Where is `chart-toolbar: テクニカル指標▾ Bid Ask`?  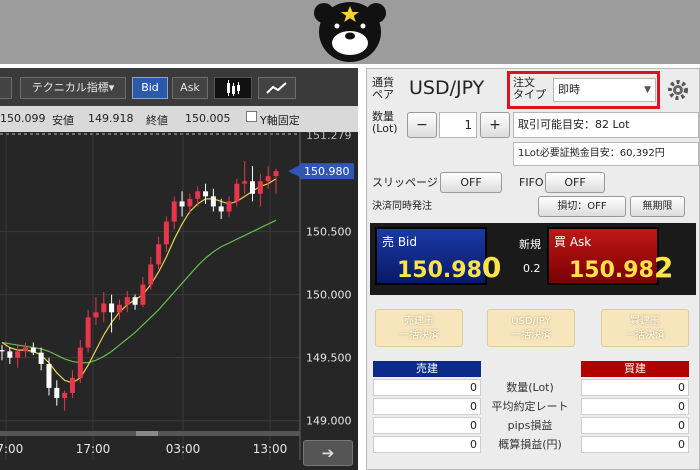 chart-toolbar: テクニカル指標▾ Bid Ask is located at coordinates (179, 87).